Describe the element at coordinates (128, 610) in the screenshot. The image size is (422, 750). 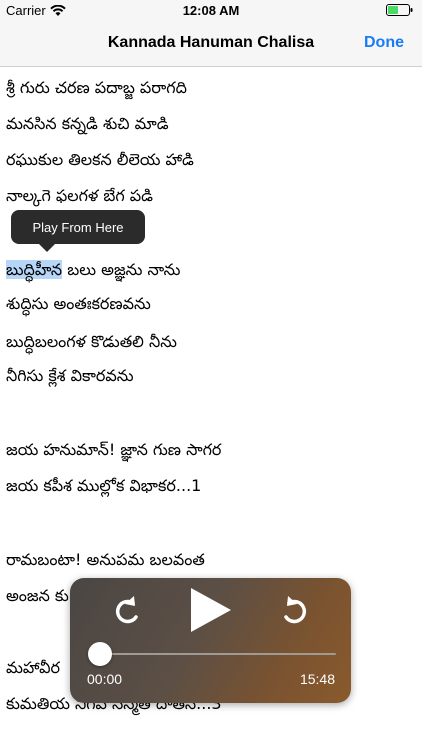
I see `rewind-icon` at that location.